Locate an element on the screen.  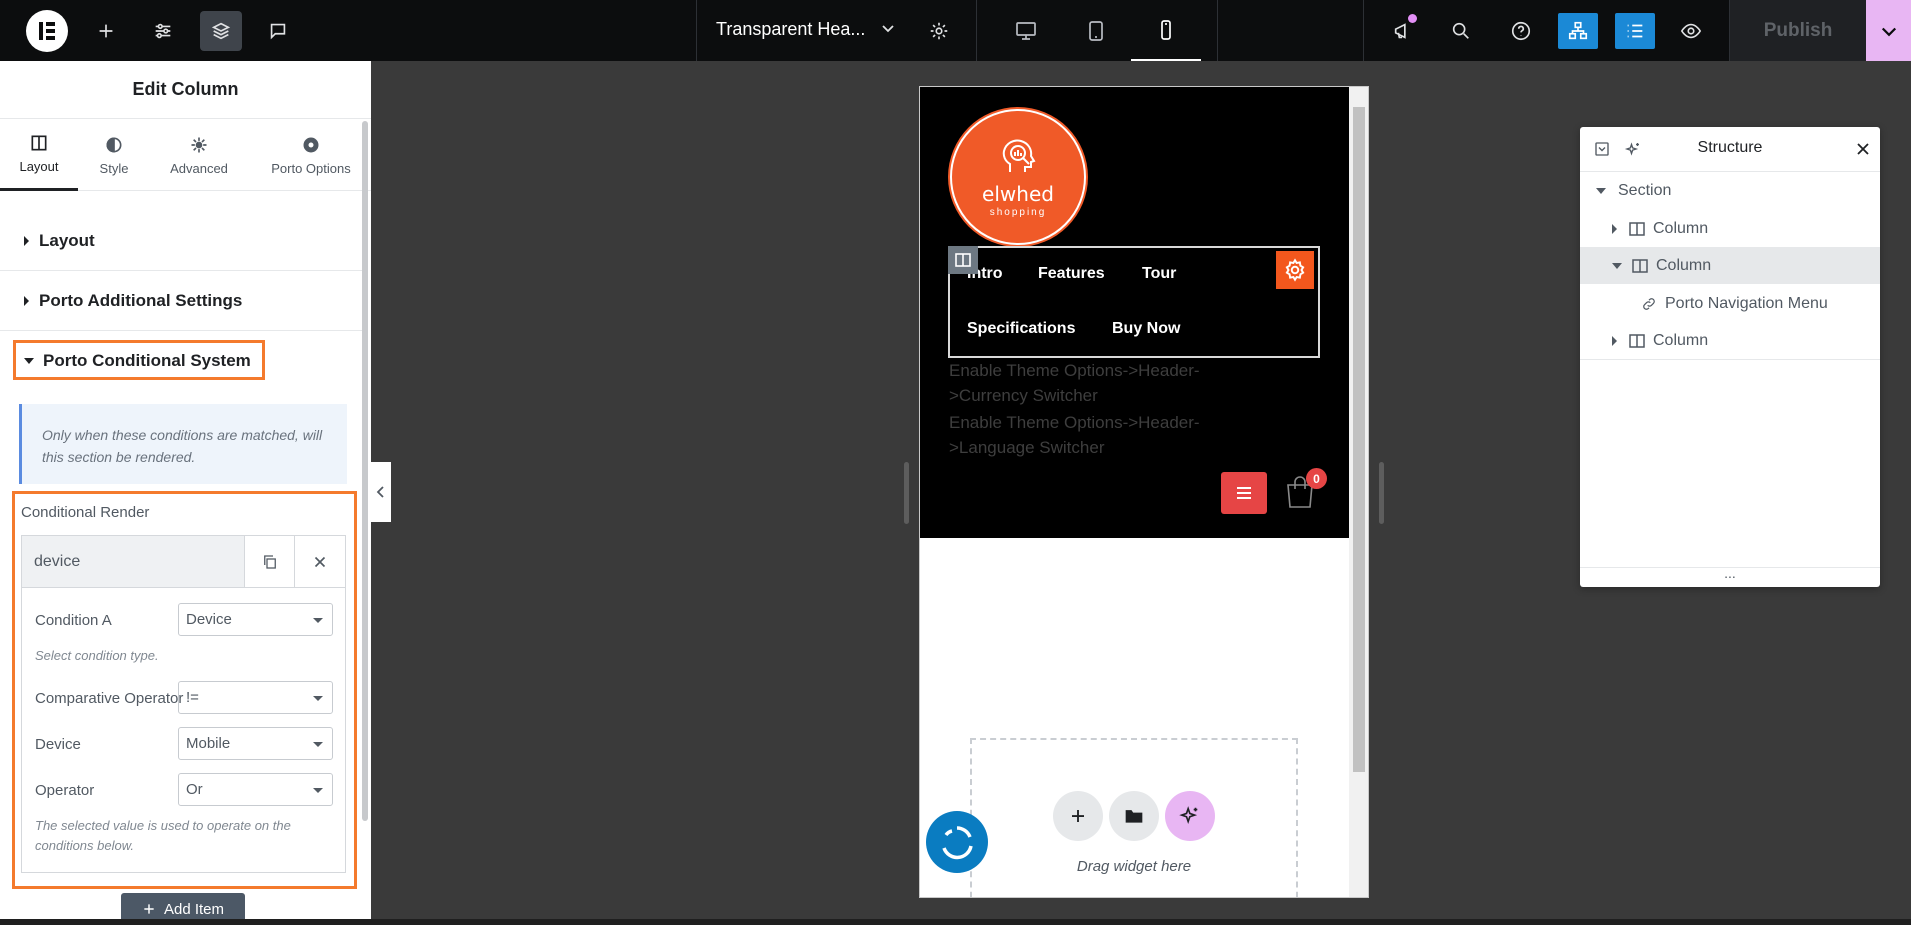
page-settings-button is located at coordinates (939, 31).